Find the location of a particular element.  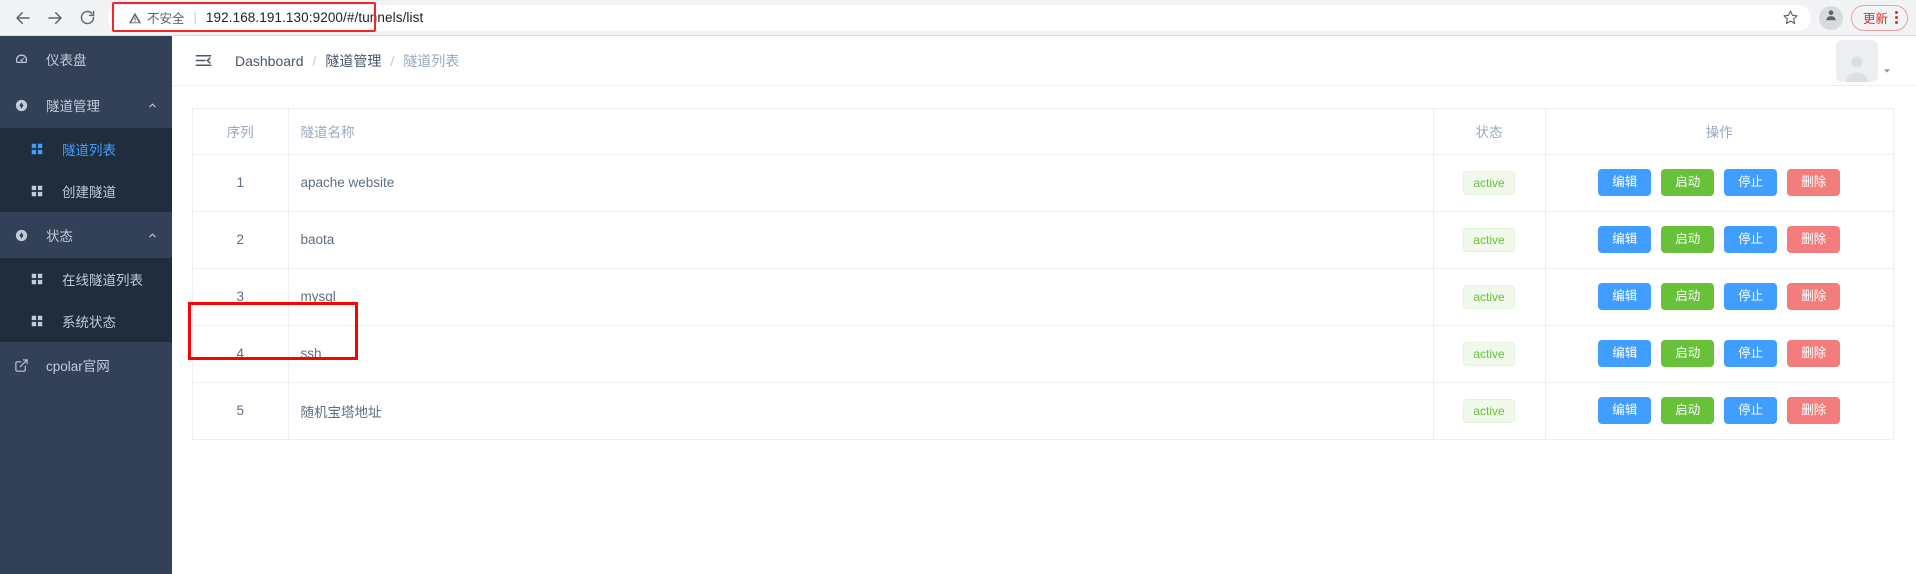

table-row: 5 随机宝塔地址 active 编辑 启动 停止 删除 is located at coordinates (1043, 411).